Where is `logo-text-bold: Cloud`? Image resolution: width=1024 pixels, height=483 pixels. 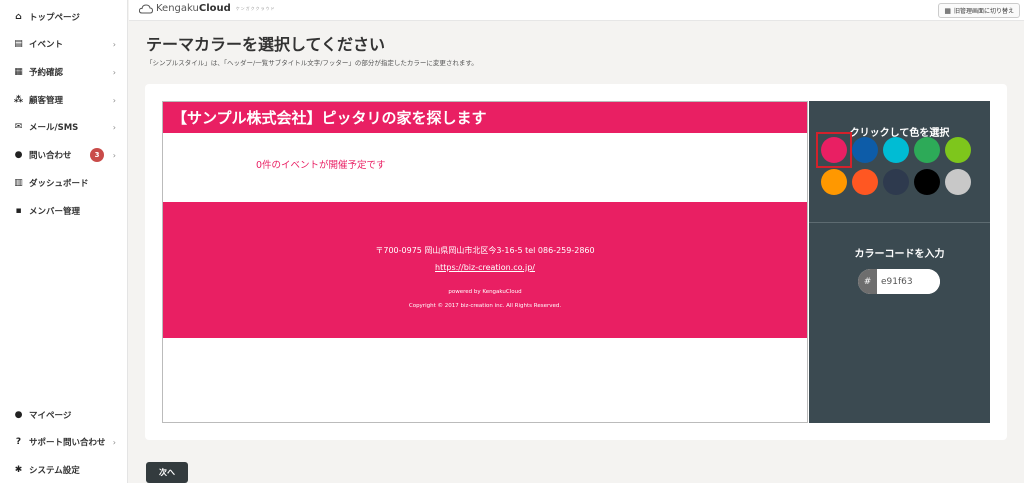
logo-text-bold: Cloud is located at coordinates (214, 8).